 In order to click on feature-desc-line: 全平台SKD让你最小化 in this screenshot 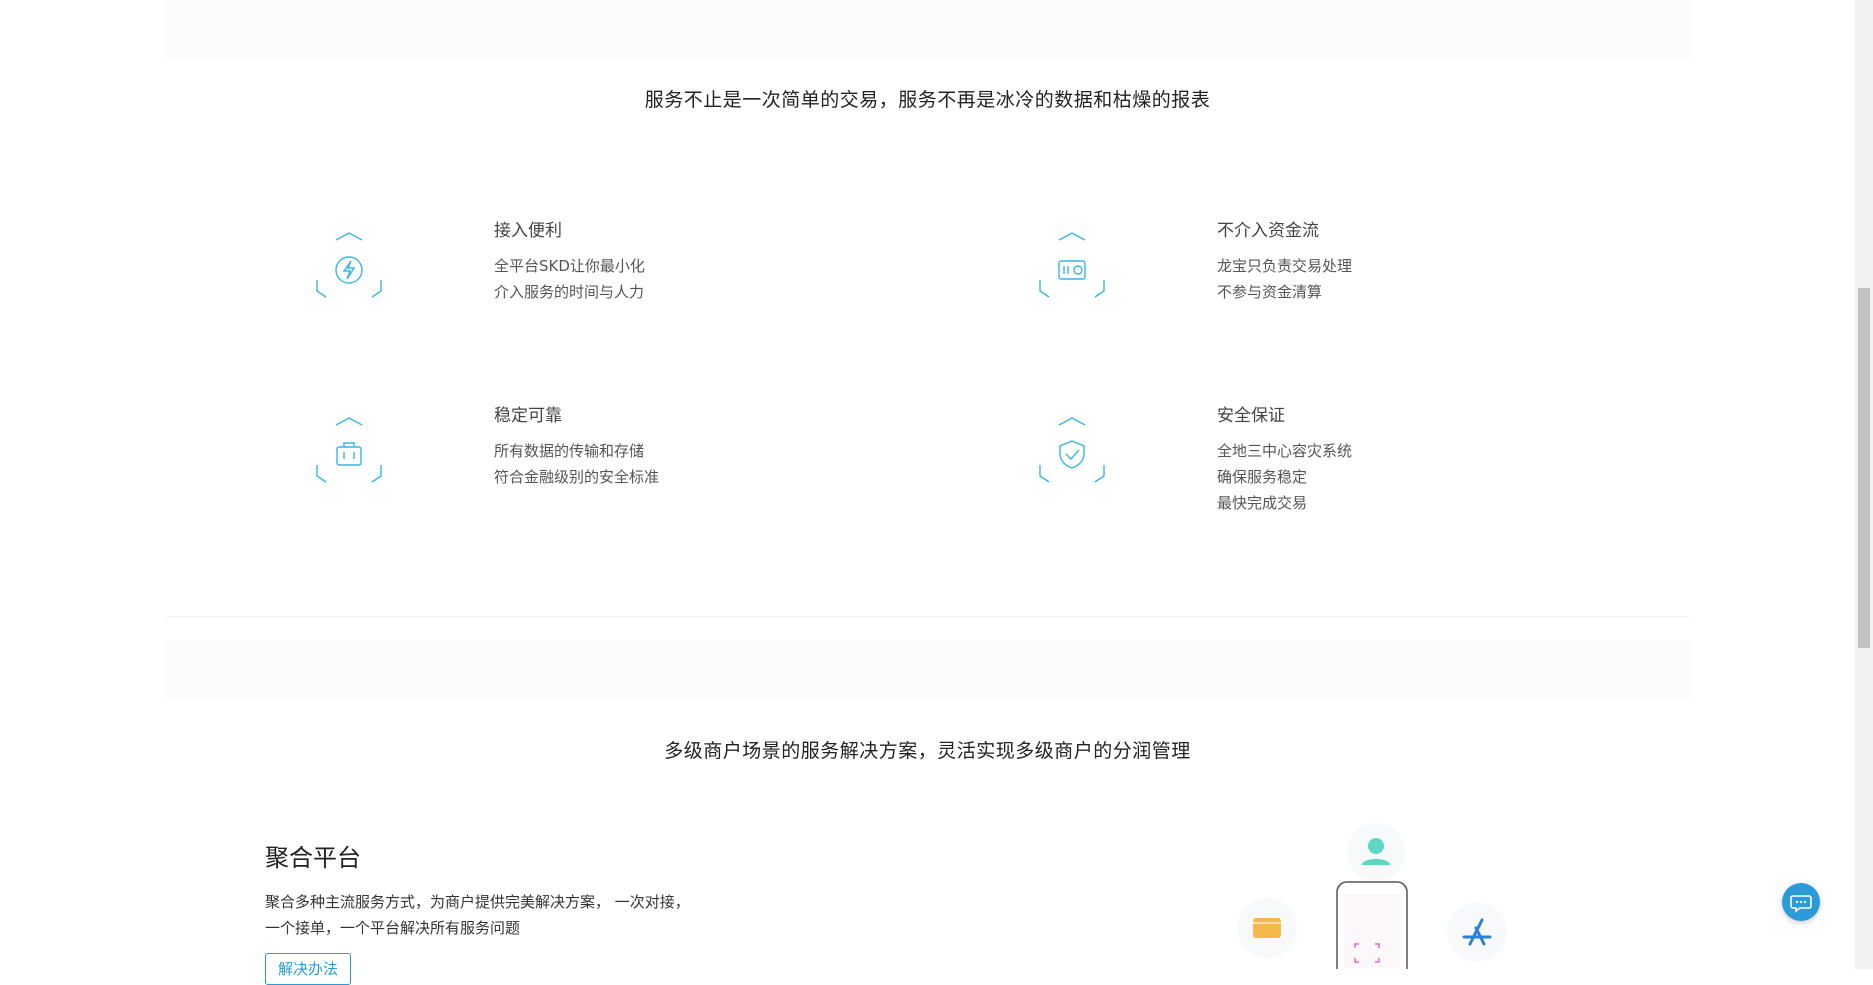, I will do `click(569, 266)`.